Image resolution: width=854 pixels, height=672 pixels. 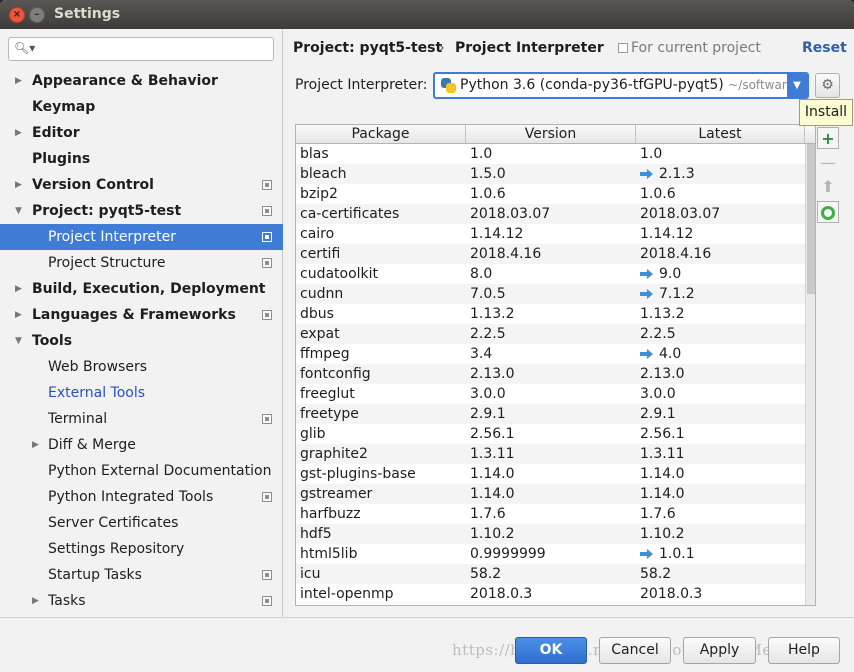 I want to click on table-scrollbar, so click(x=810, y=374).